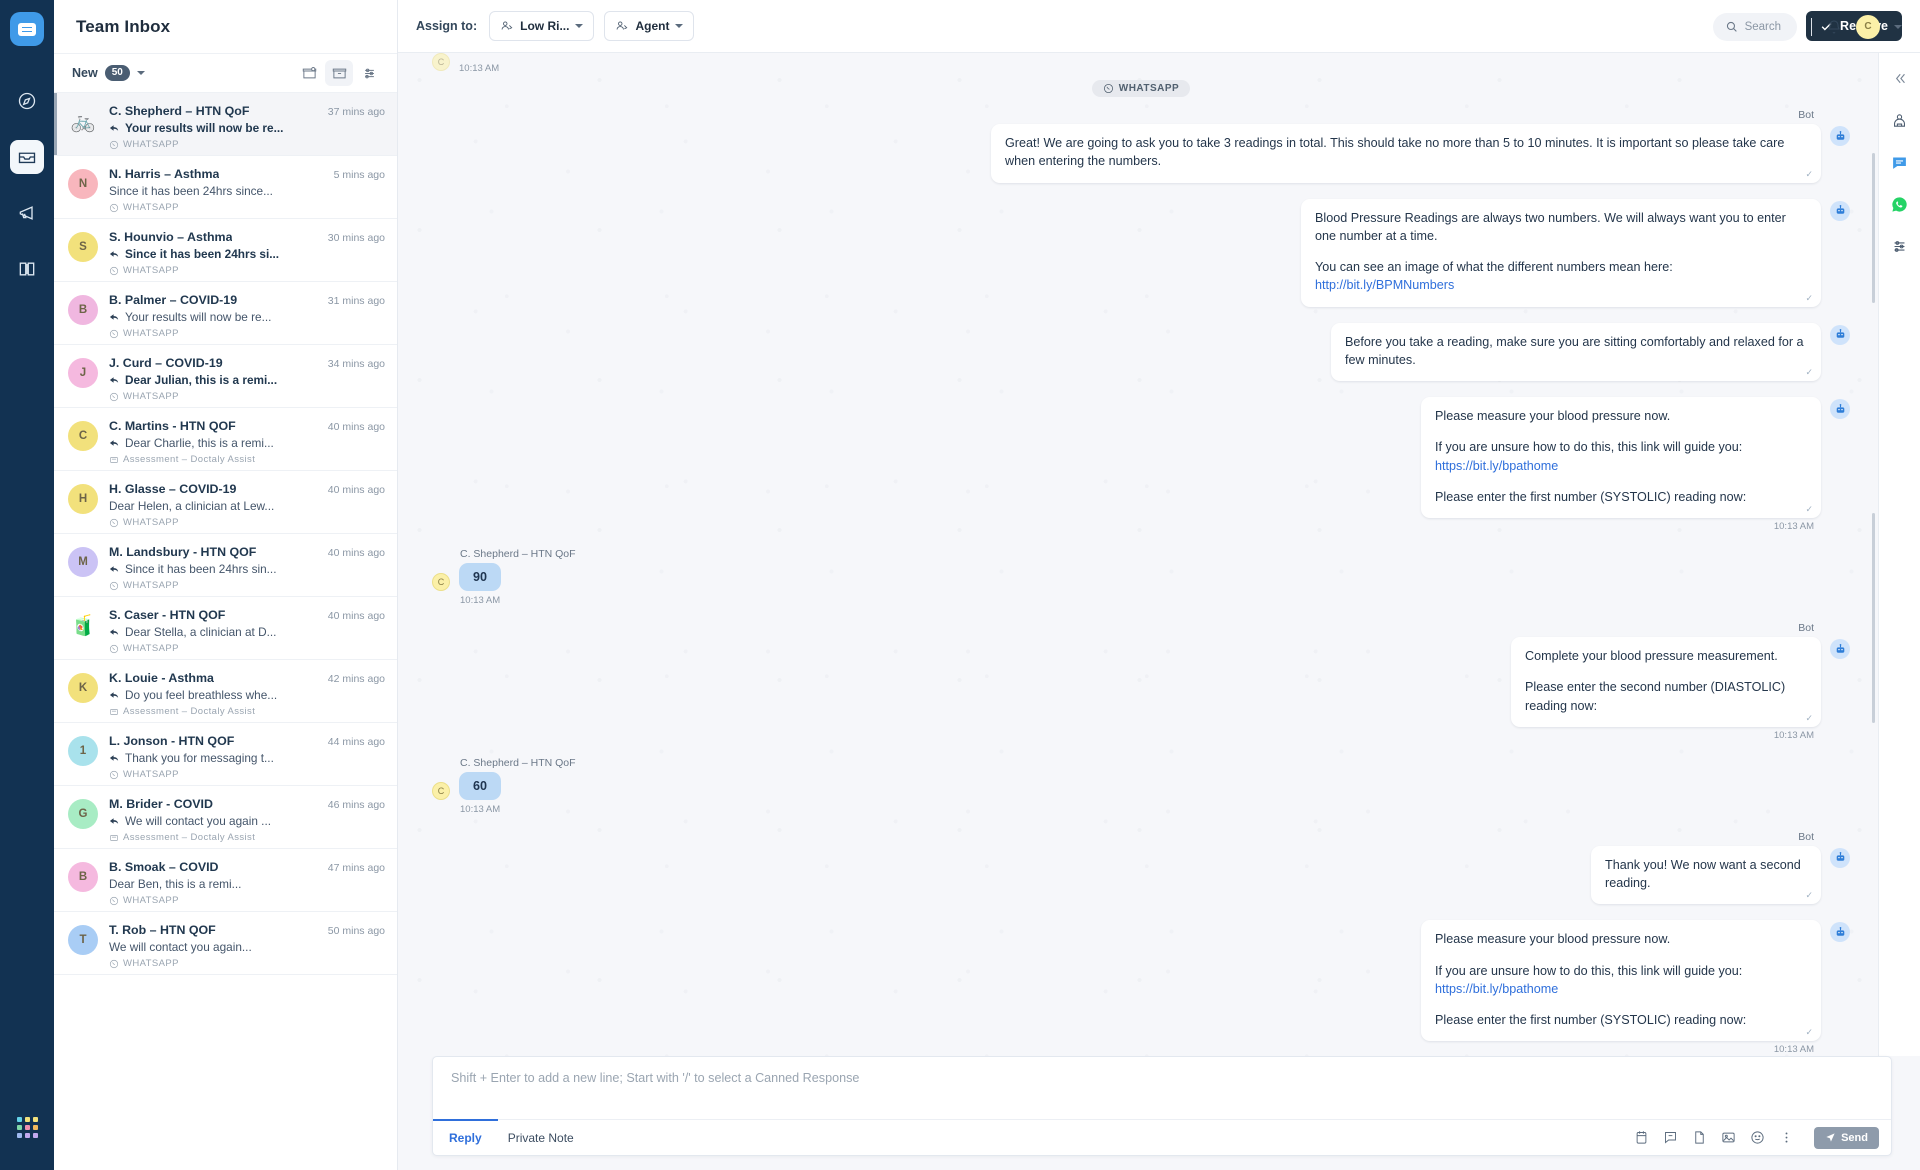 The image size is (1920, 1170). I want to click on more-icon, so click(1786, 1137).